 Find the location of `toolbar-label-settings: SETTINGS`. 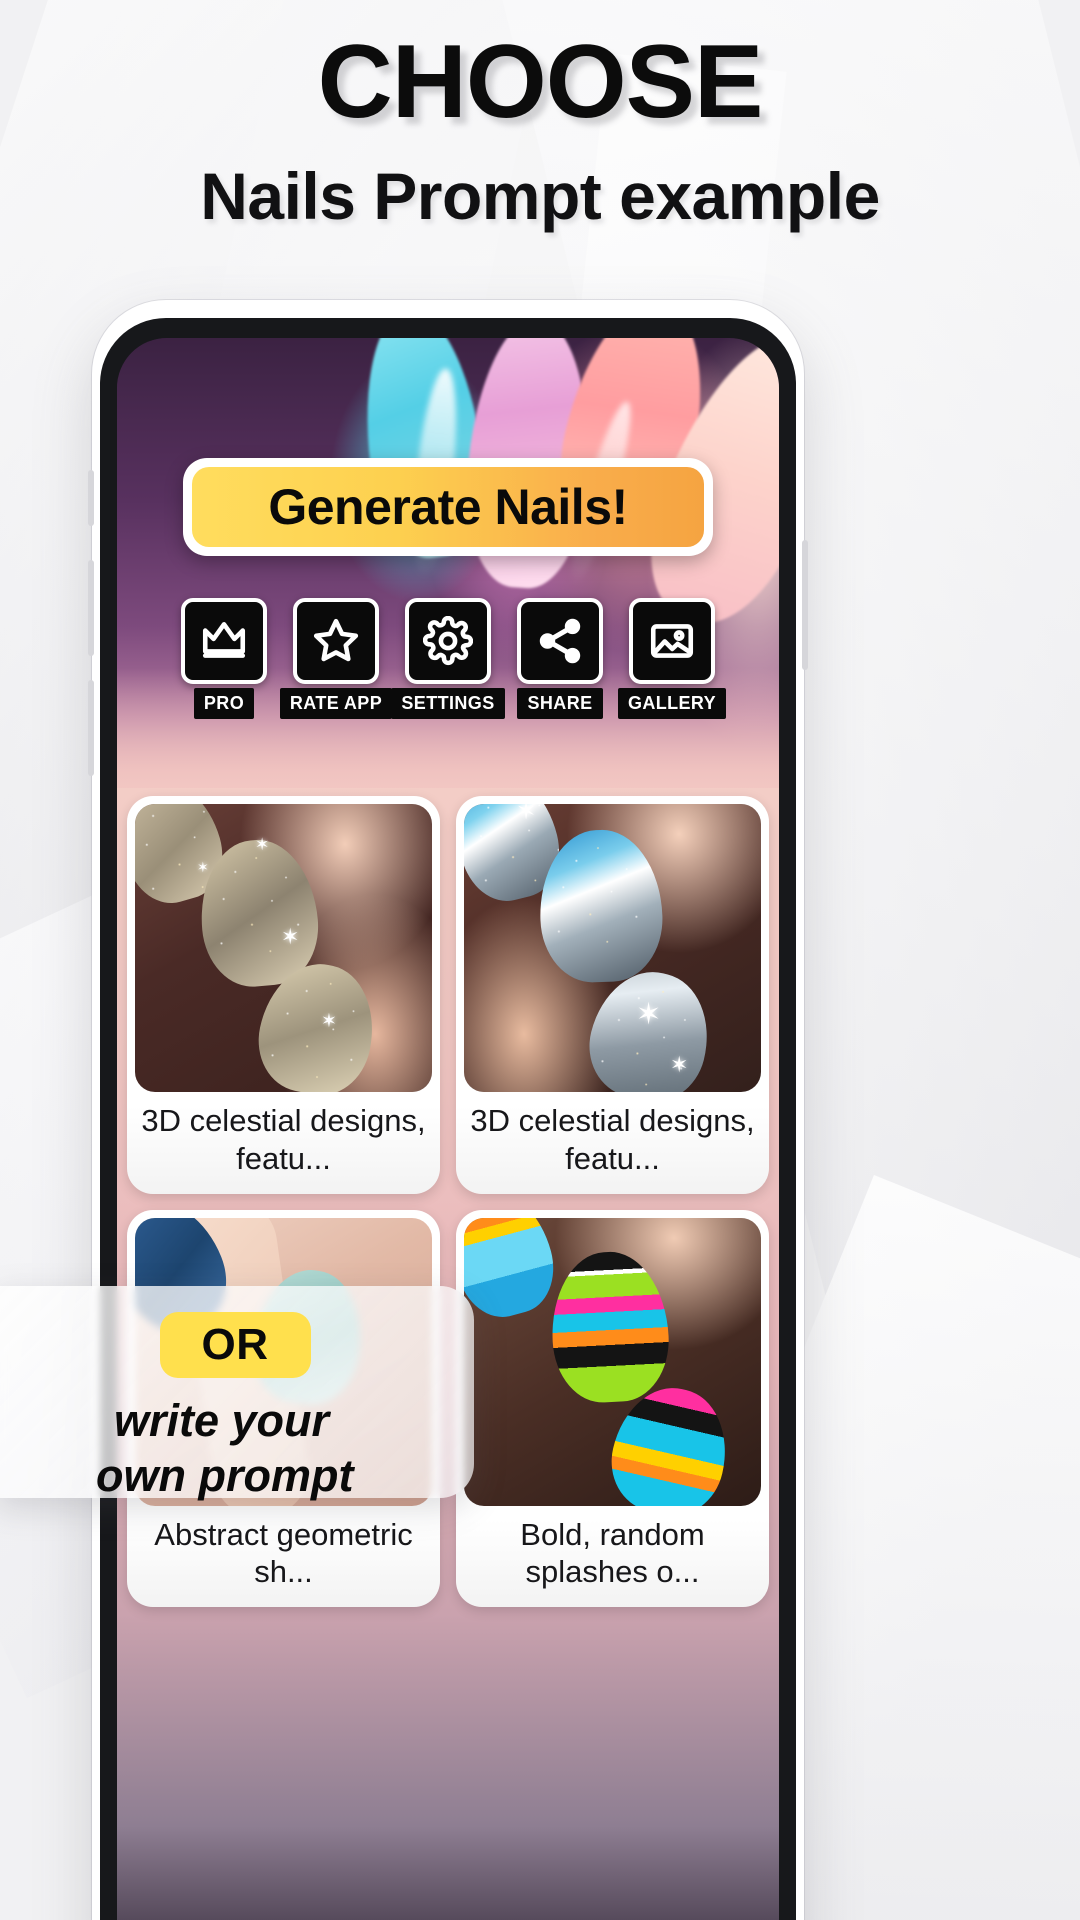

toolbar-label-settings: SETTINGS is located at coordinates (448, 703).